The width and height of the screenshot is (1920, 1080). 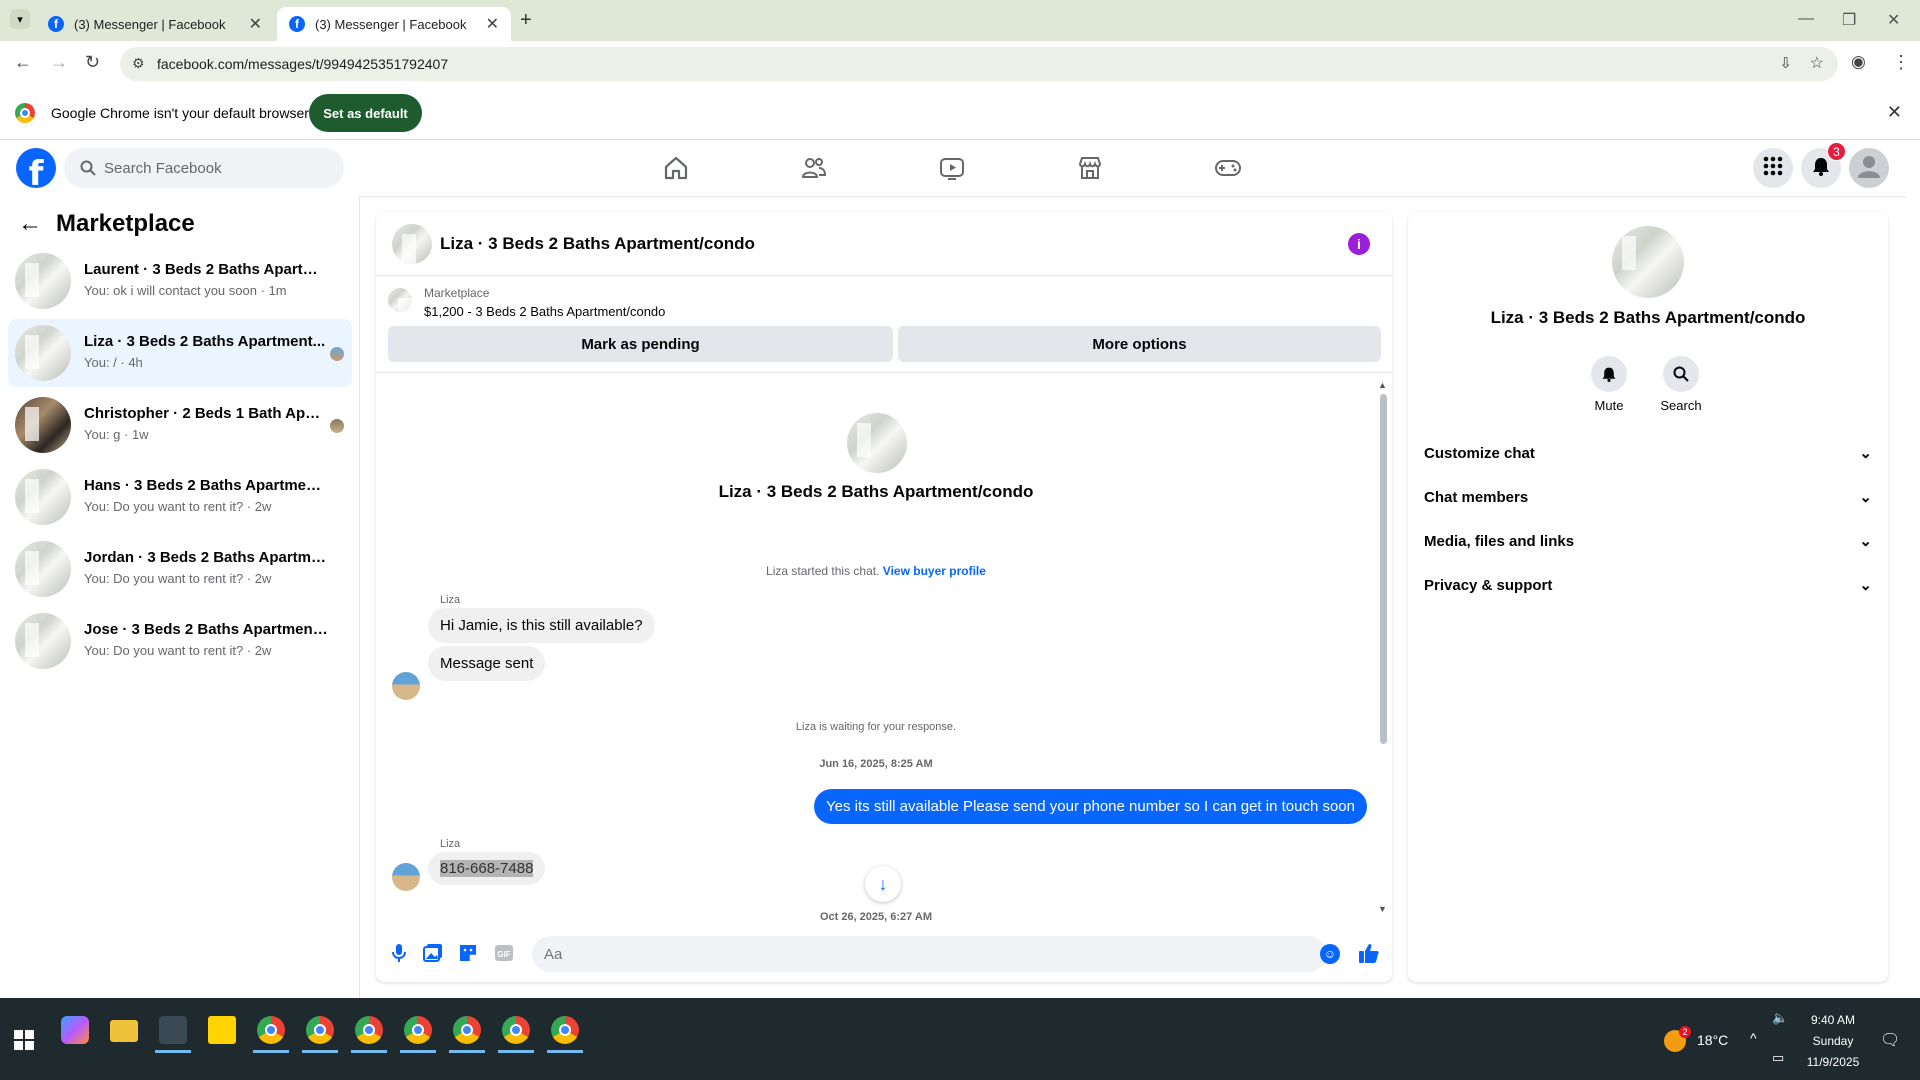 What do you see at coordinates (302, 64) in the screenshot?
I see `url-text: facebook.com/messages/t/9949425351792407` at bounding box center [302, 64].